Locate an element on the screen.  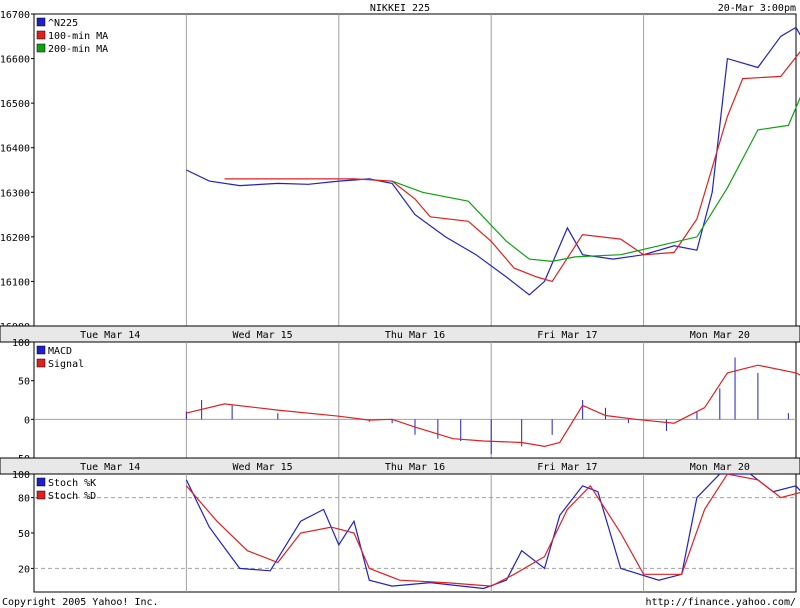
y-tick-label: 20 is located at coordinates (24, 569).